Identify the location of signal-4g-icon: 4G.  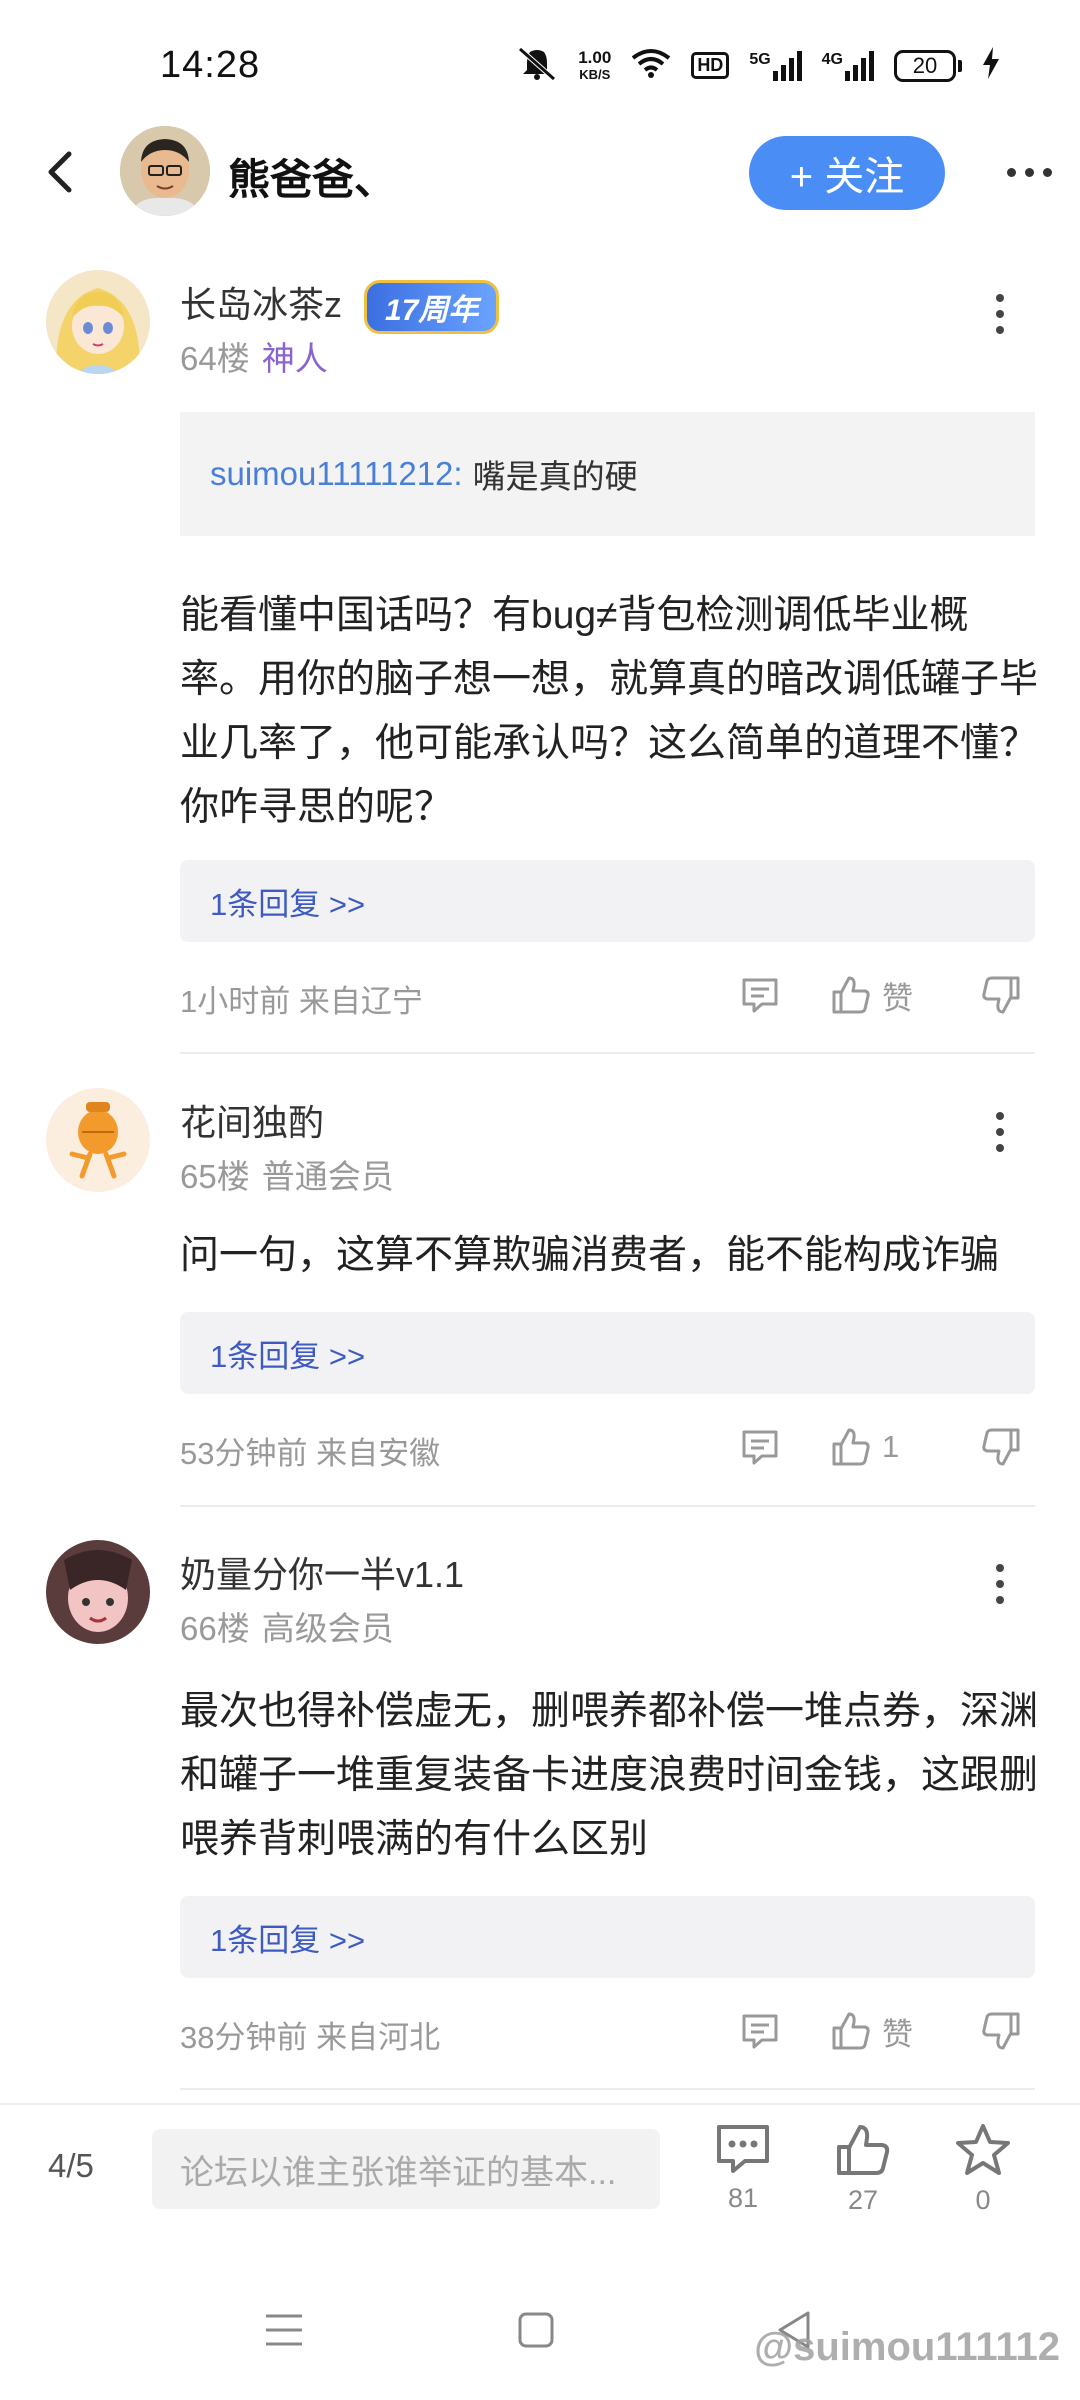
(847, 65).